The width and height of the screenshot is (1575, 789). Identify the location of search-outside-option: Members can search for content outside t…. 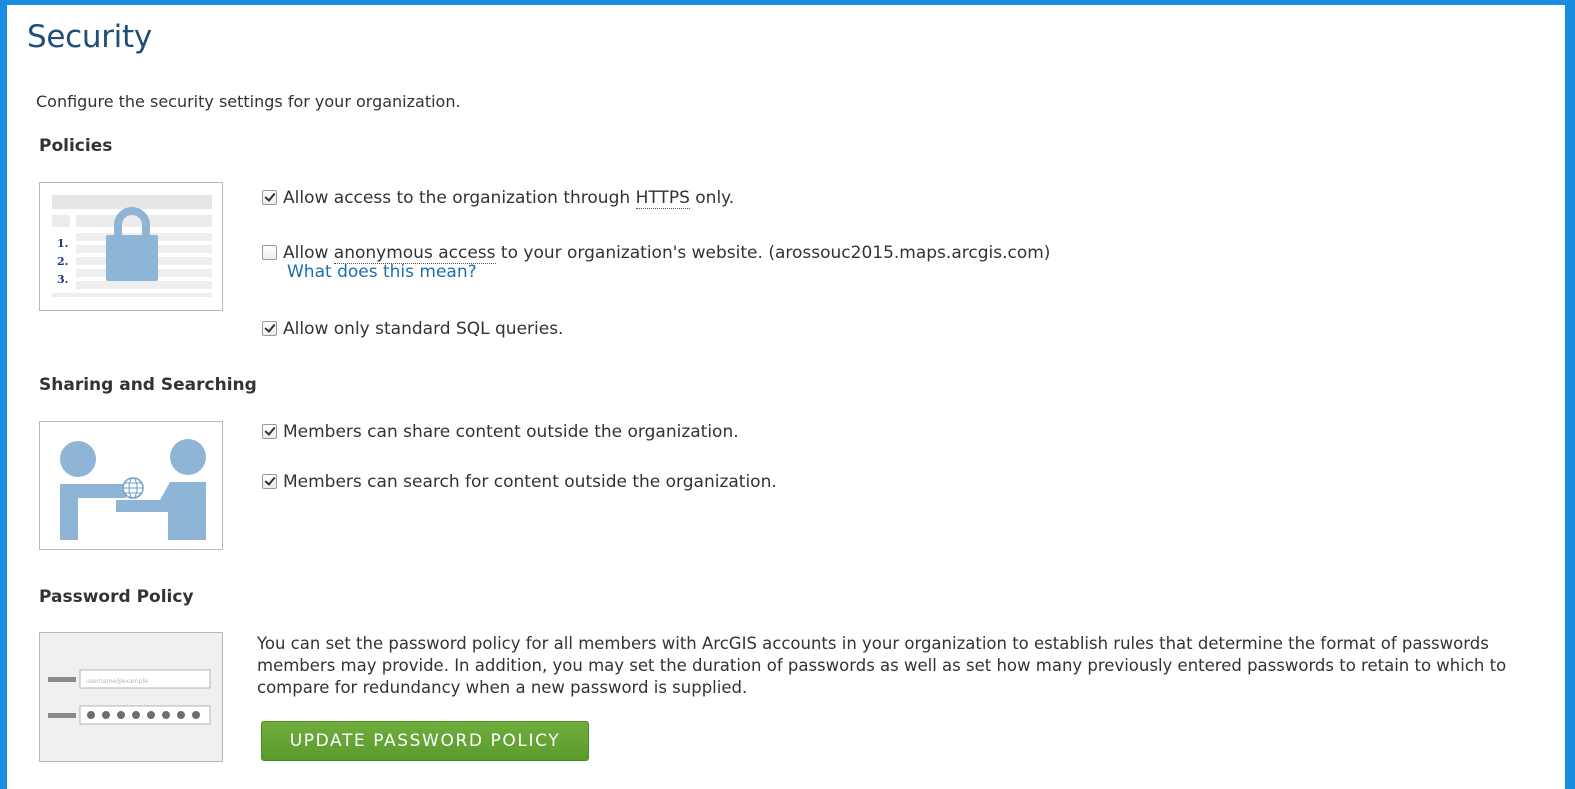
(519, 482).